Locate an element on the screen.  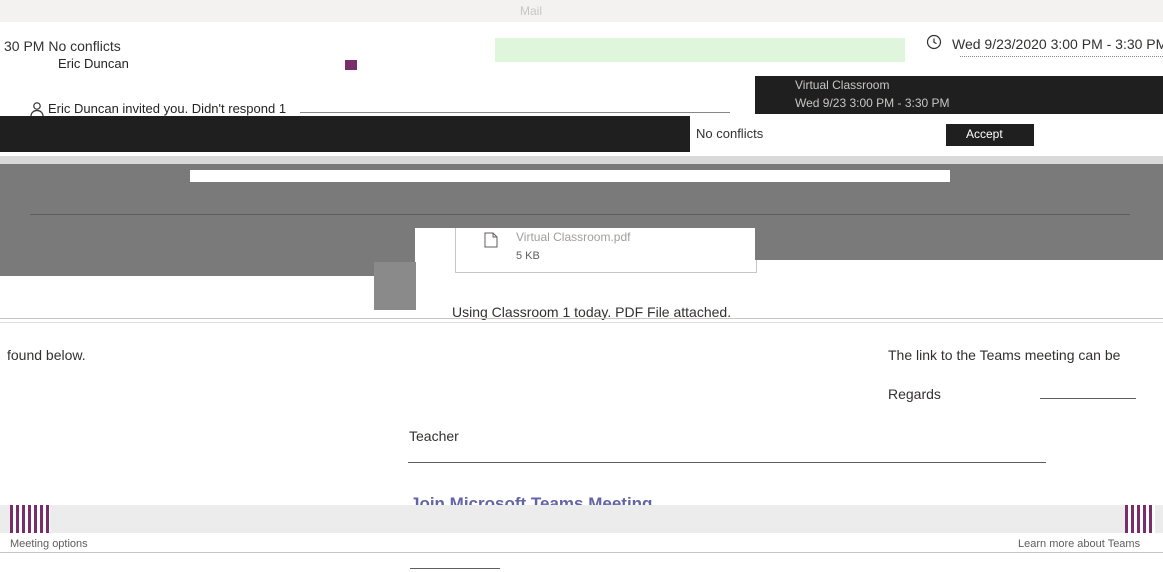
meeting-date-range: Wed 9/23/2020 3:00 PM - 3:30 PM is located at coordinates (1057, 44).